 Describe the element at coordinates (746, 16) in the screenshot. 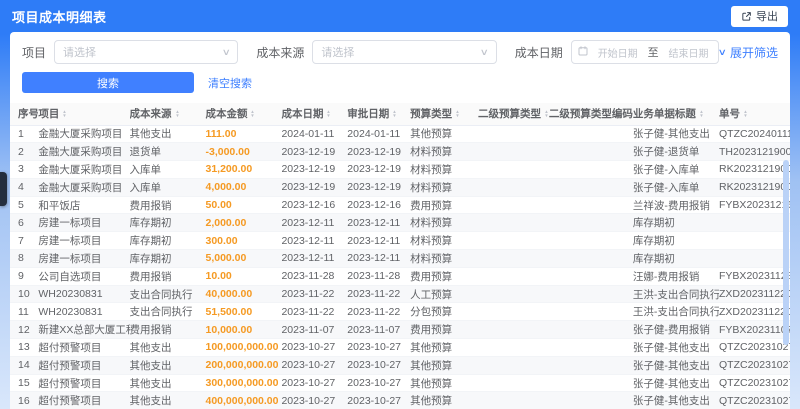

I see `export-icon` at that location.